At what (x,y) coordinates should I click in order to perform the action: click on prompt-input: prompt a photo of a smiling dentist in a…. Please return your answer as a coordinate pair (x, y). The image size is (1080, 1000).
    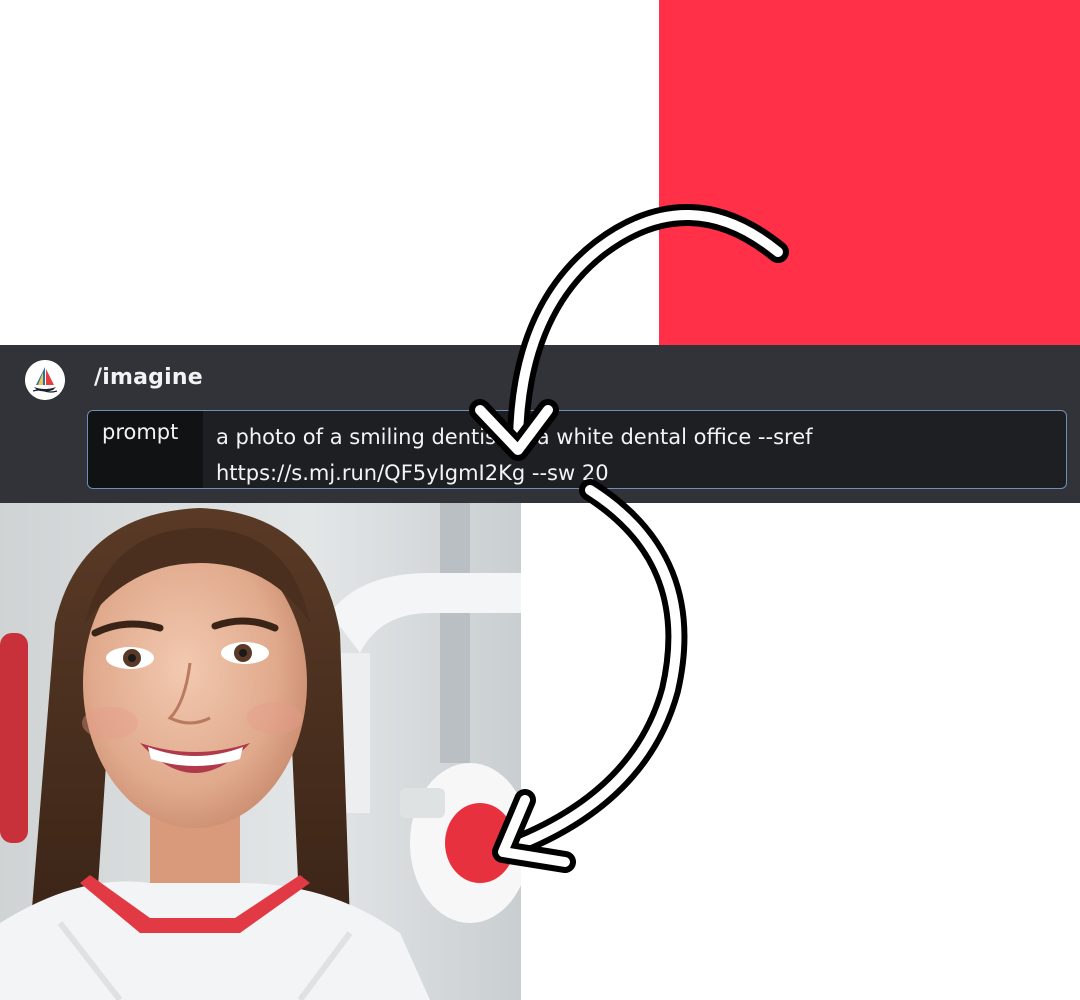
    Looking at the image, I should click on (577, 449).